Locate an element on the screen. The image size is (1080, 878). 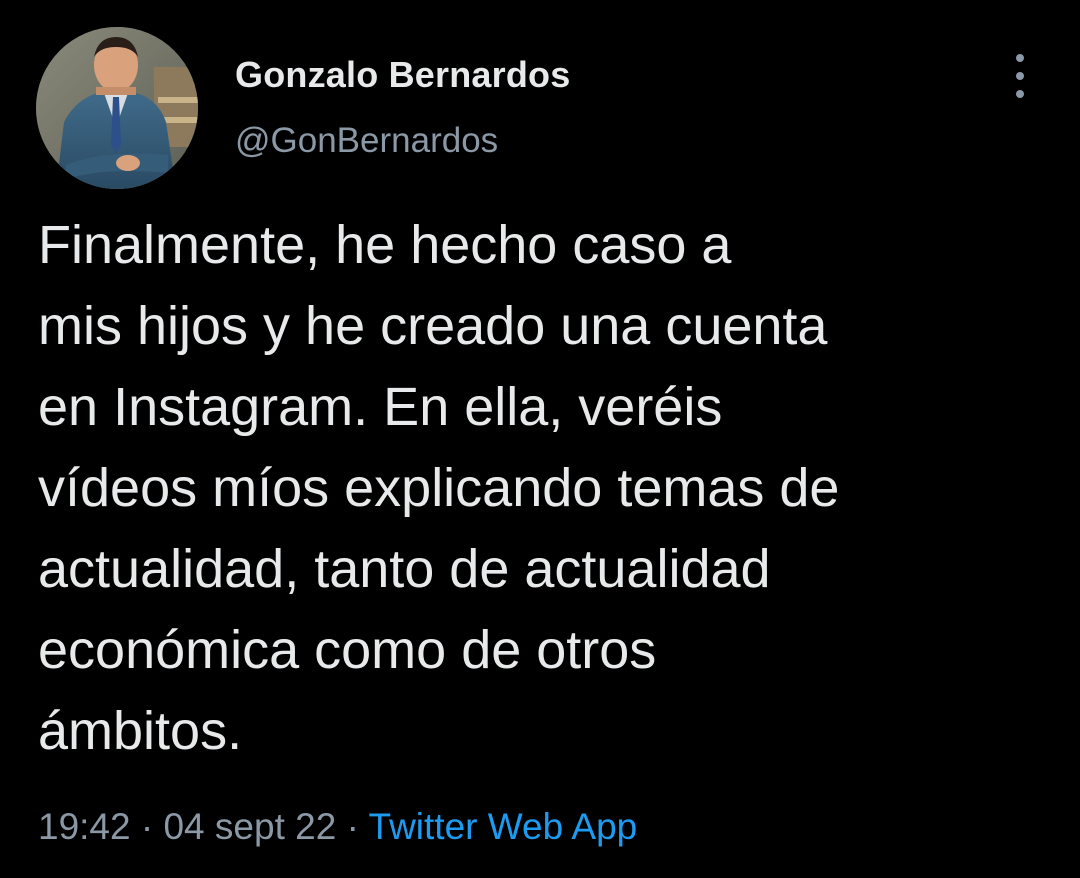
author-display-name: Gonzalo Bernardos is located at coordinates (402, 75).